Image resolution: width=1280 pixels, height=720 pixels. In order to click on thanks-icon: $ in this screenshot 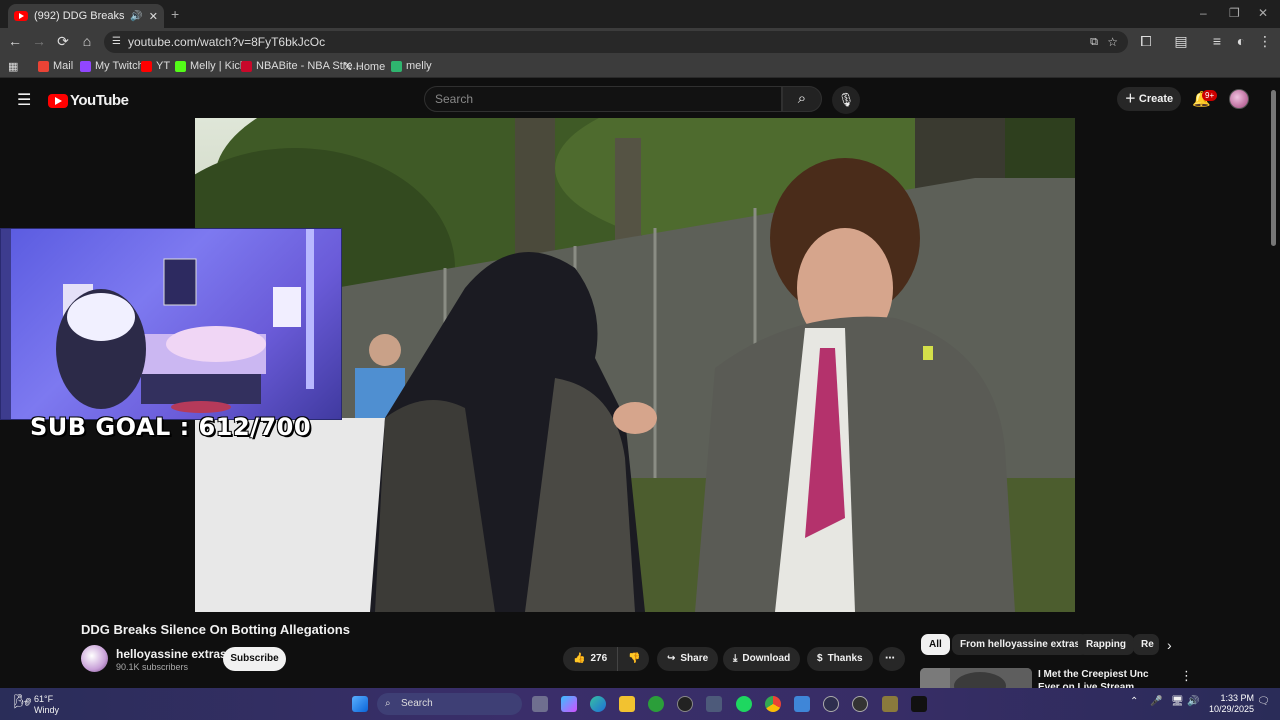, I will do `click(820, 658)`.